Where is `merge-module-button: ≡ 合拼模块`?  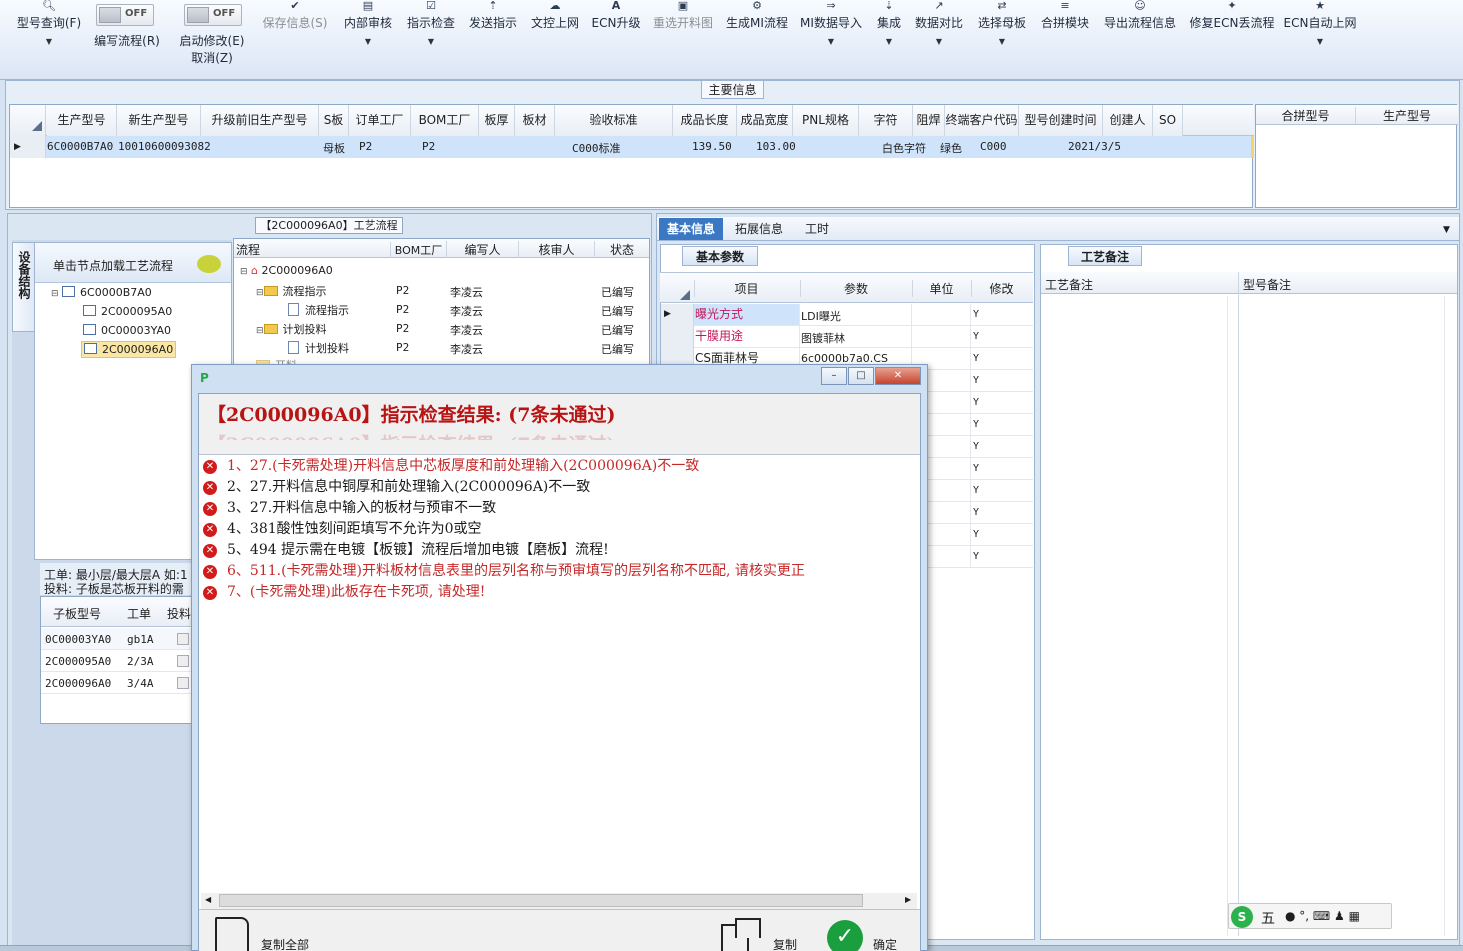
merge-module-button: ≡ 合拼模块 is located at coordinates (1065, 39).